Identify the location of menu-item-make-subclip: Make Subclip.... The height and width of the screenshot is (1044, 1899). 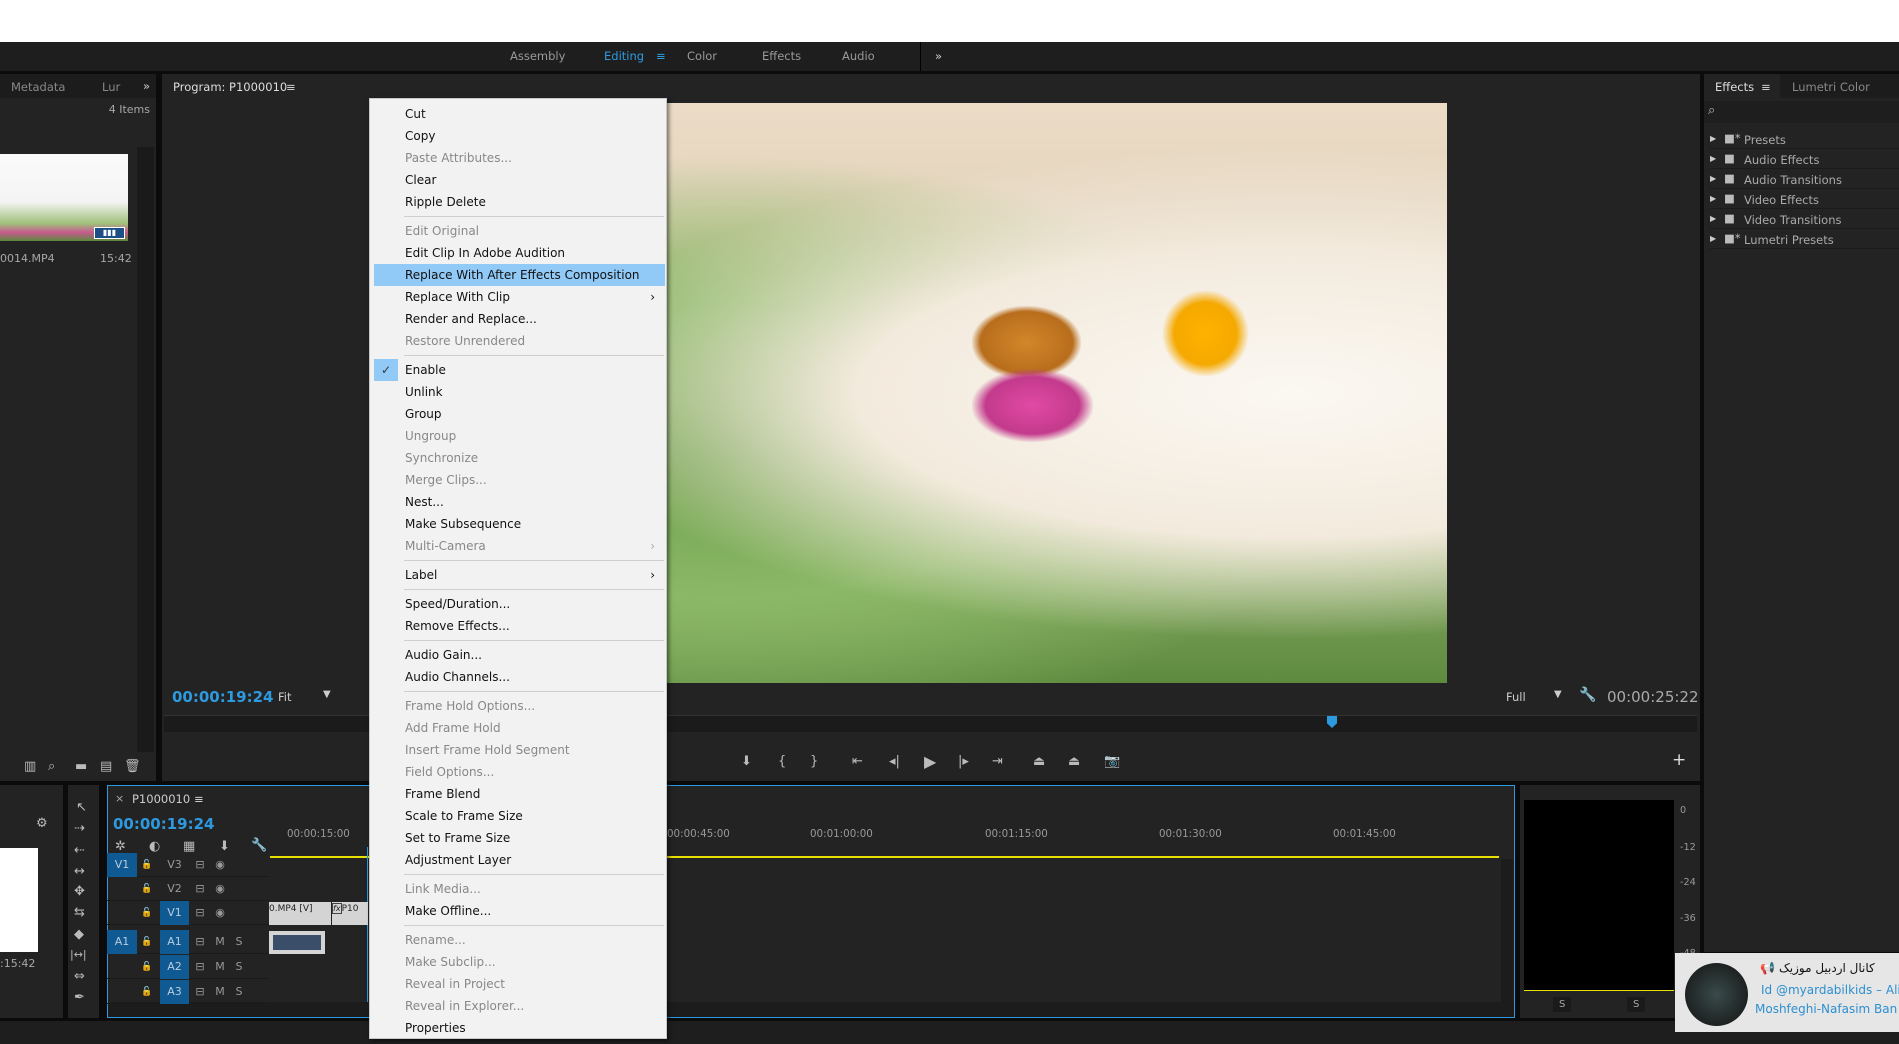
(519, 962).